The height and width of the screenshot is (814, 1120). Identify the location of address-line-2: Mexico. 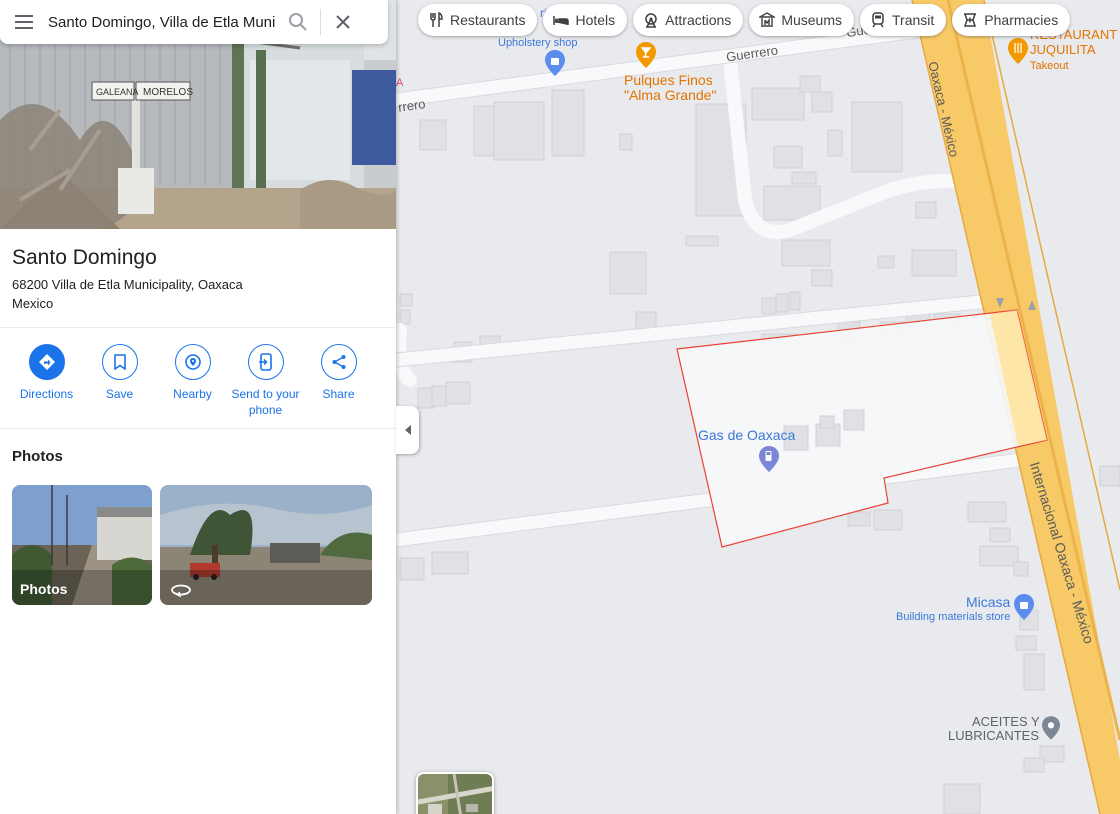
(33, 303).